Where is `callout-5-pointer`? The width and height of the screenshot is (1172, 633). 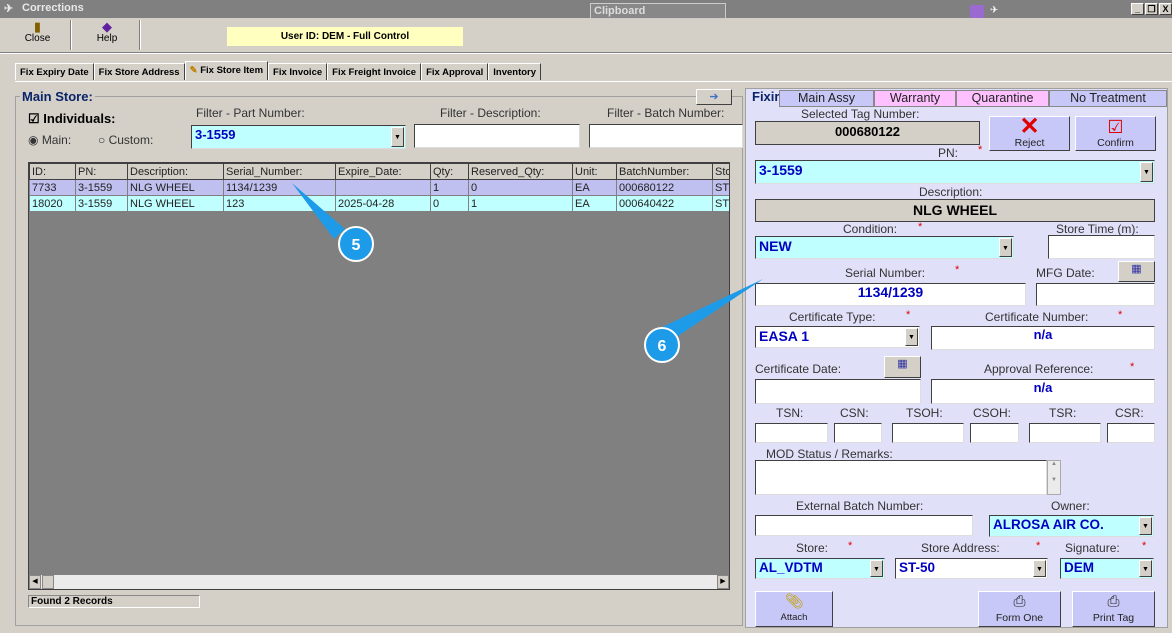
callout-5-pointer is located at coordinates (318, 211).